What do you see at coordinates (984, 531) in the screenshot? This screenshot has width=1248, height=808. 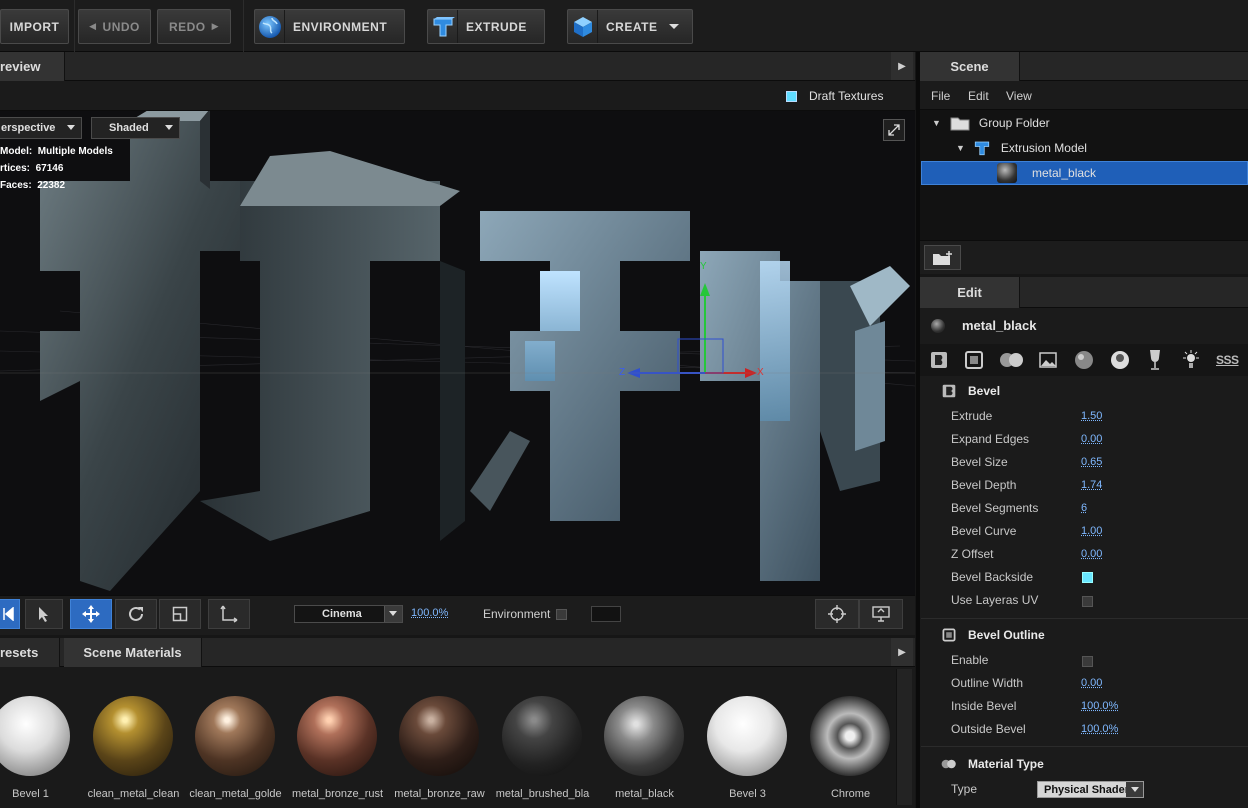 I see `bevel-curve-label: Bevel Curve` at bounding box center [984, 531].